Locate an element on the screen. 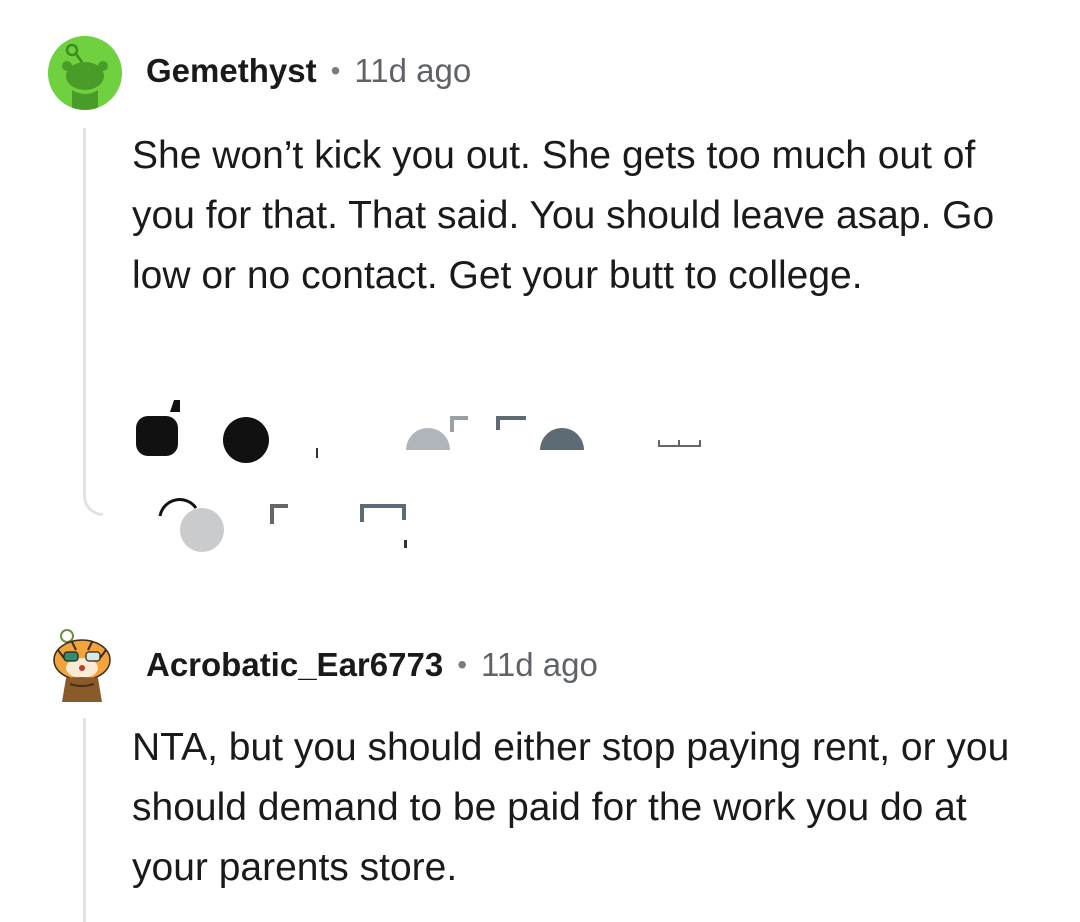 The width and height of the screenshot is (1080, 922). share-icon is located at coordinates (192, 525).